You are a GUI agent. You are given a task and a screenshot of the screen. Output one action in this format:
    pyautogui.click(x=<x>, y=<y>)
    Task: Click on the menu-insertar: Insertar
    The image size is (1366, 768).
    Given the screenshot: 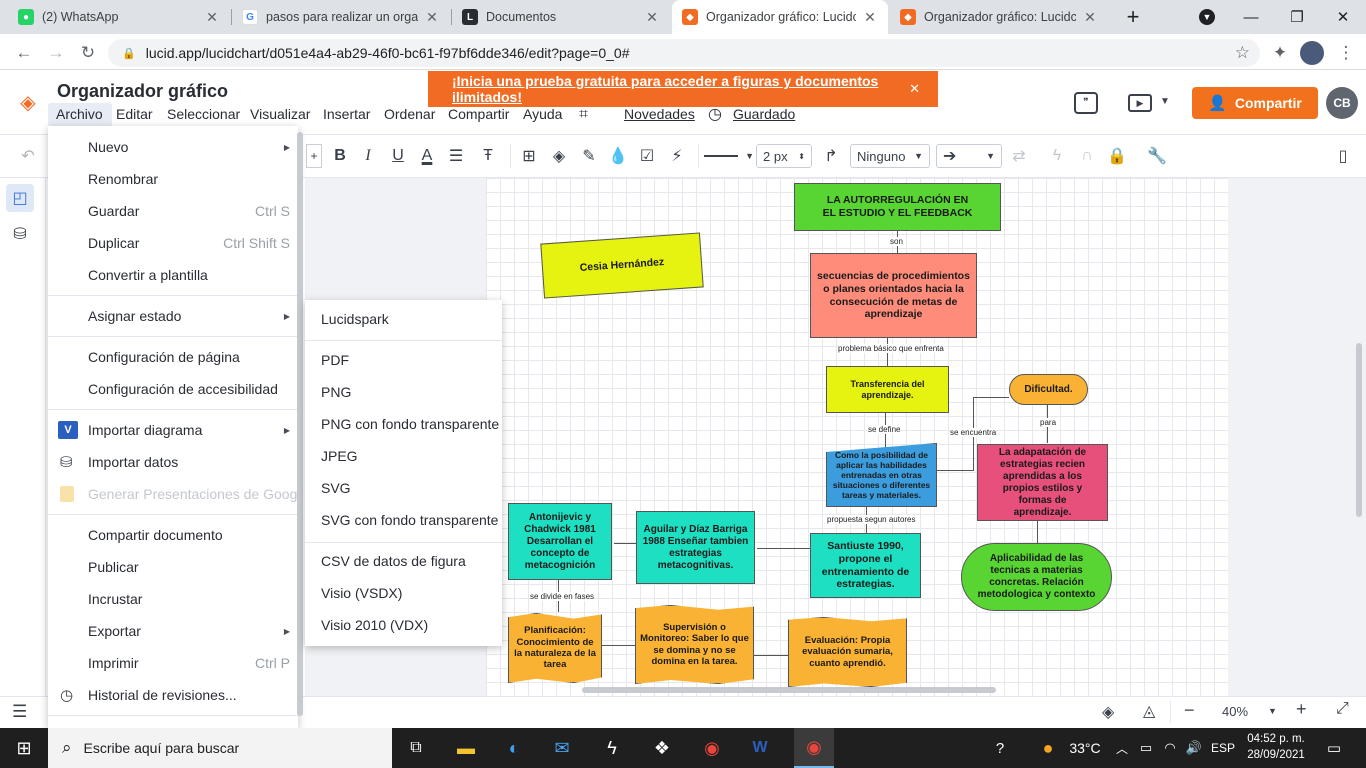 What is the action you would take?
    pyautogui.click(x=346, y=114)
    